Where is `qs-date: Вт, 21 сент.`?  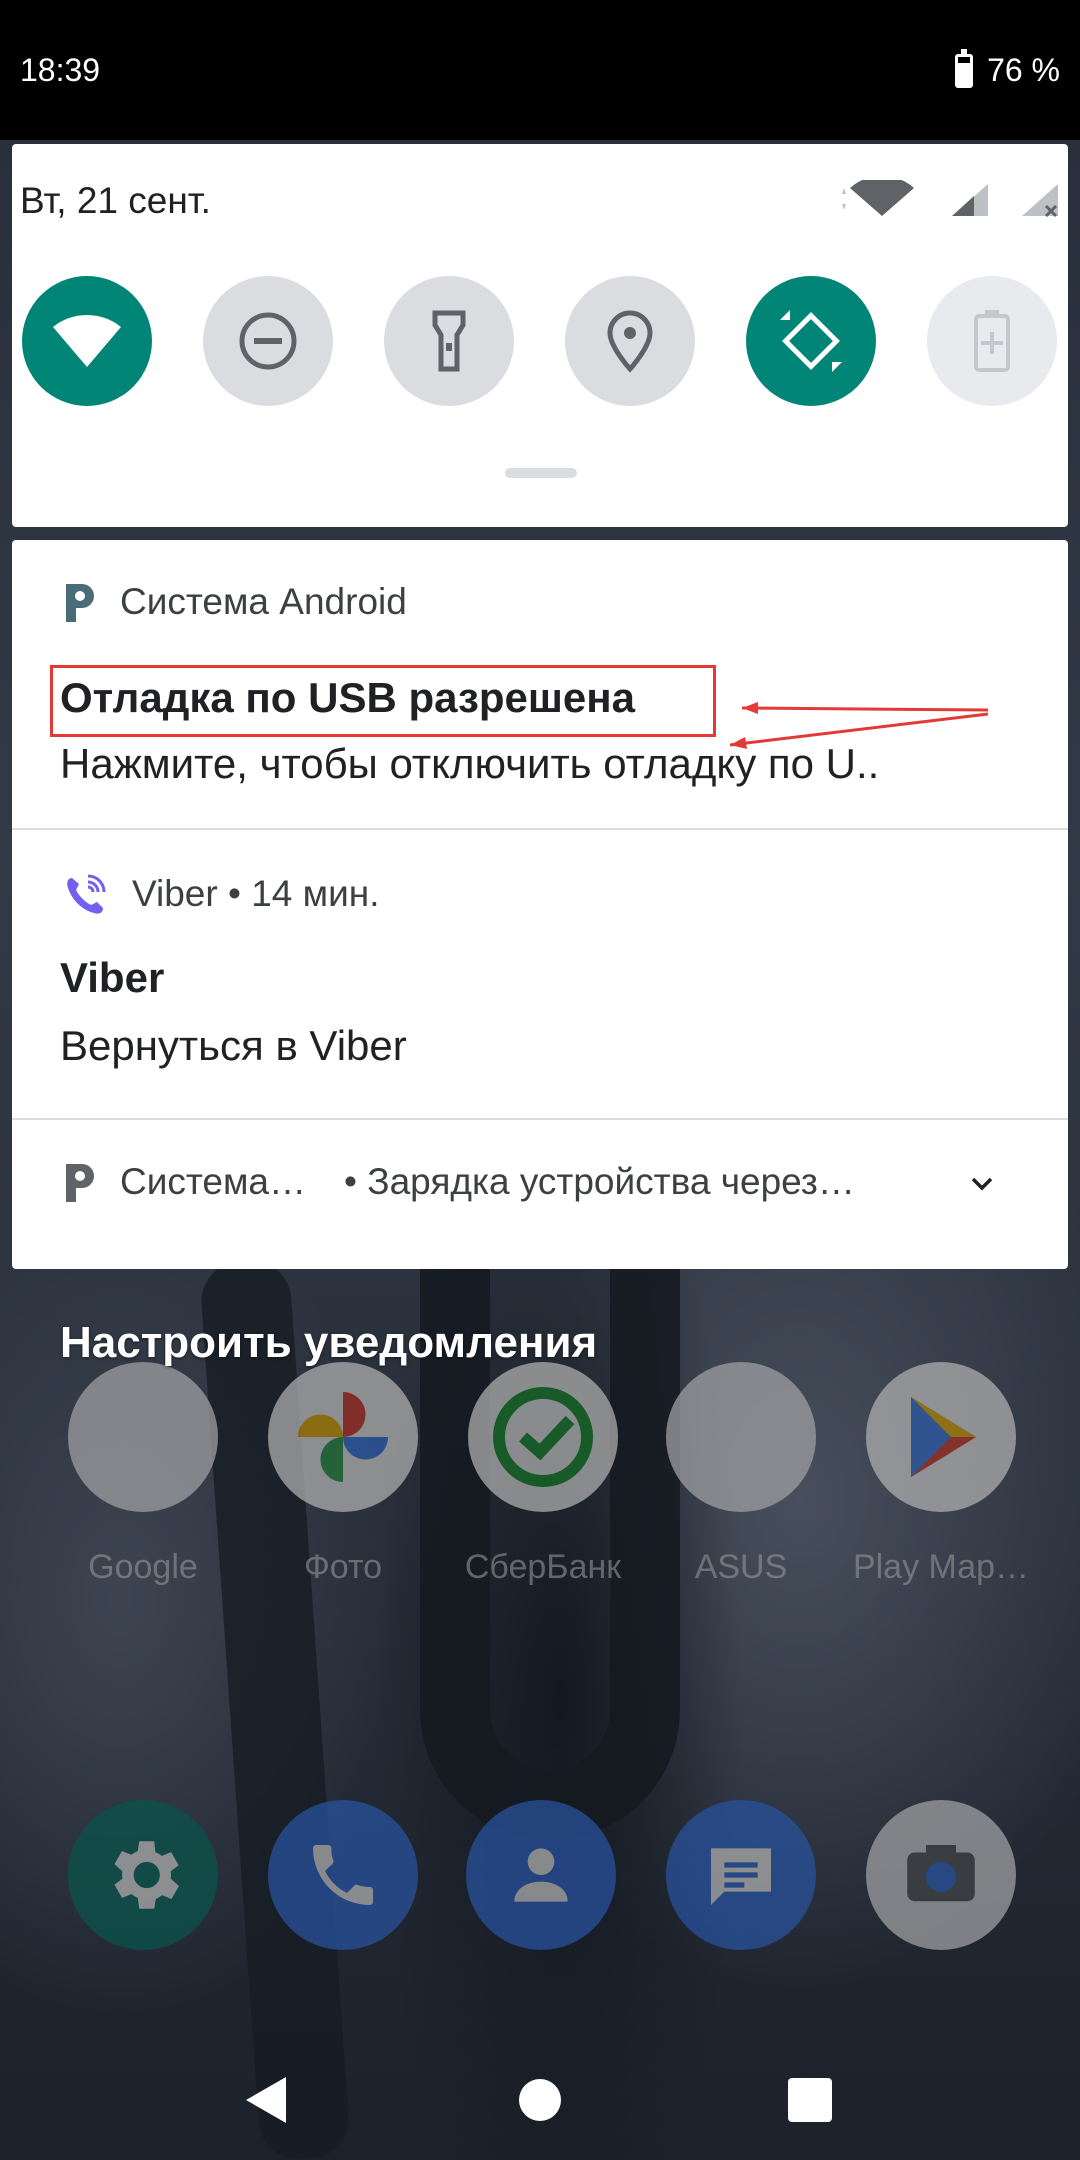 qs-date: Вт, 21 сент. is located at coordinates (115, 201).